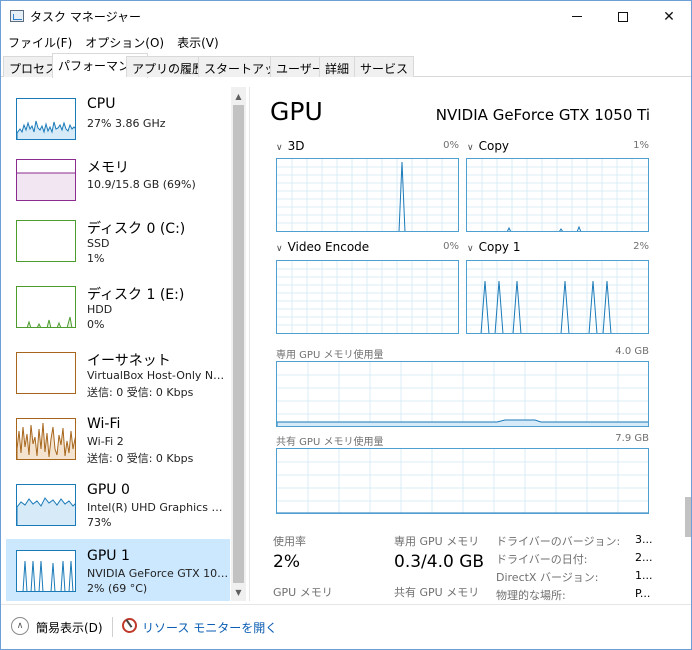 The width and height of the screenshot is (692, 650). Describe the element at coordinates (209, 627) in the screenshot. I see `open-resource-monitor-link: リソース モニターを開く` at that location.